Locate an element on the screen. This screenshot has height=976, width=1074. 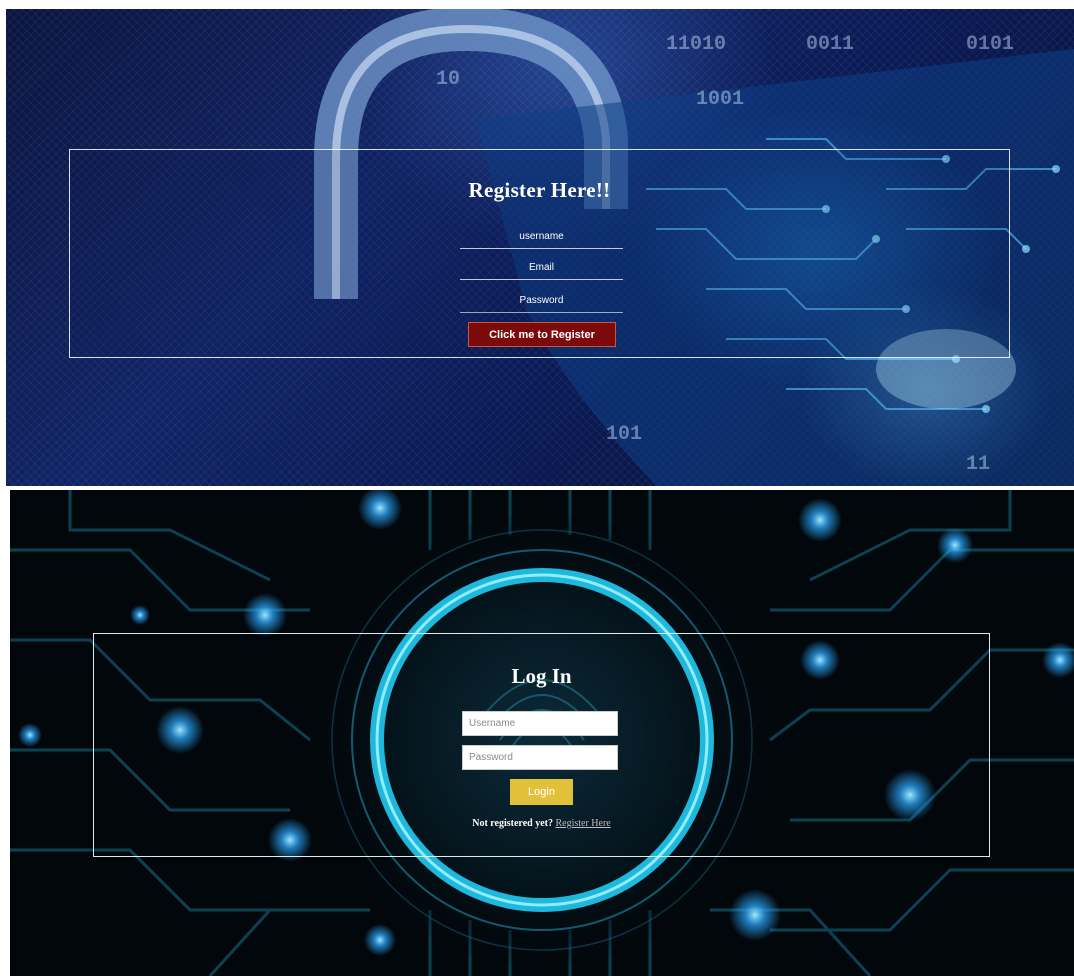
svg-text: 0101 is located at coordinates (990, 44).